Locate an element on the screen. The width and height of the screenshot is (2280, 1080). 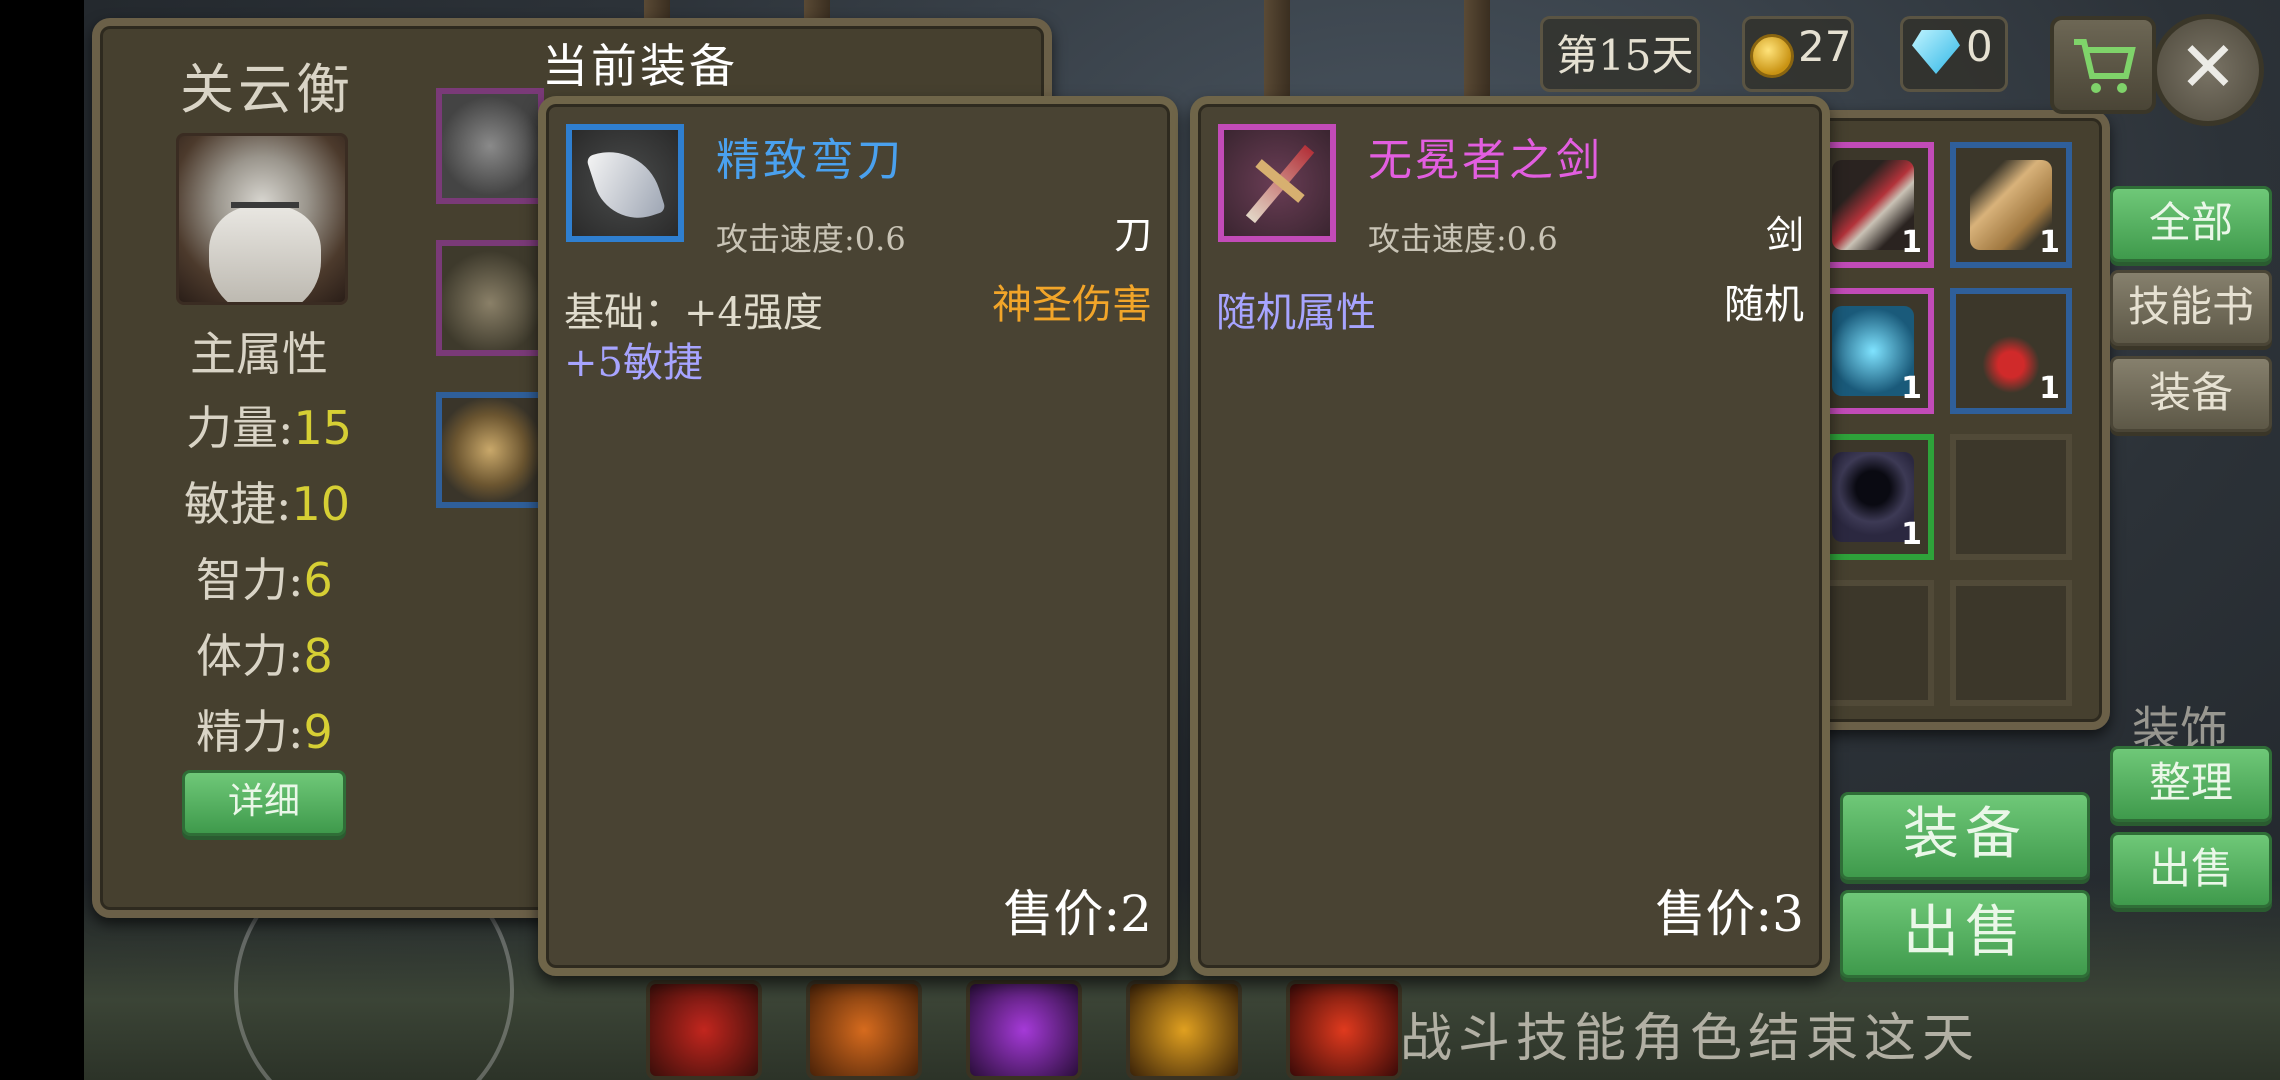
inventory-slot-sword: 1 is located at coordinates (1873, 205).